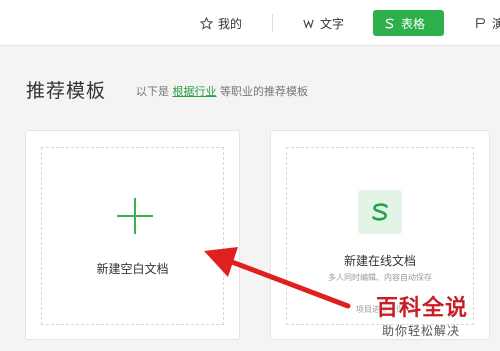 This screenshot has width=500, height=351. Describe the element at coordinates (421, 331) in the screenshot. I see `watermark-subtitle: 助你轻松解决` at that location.